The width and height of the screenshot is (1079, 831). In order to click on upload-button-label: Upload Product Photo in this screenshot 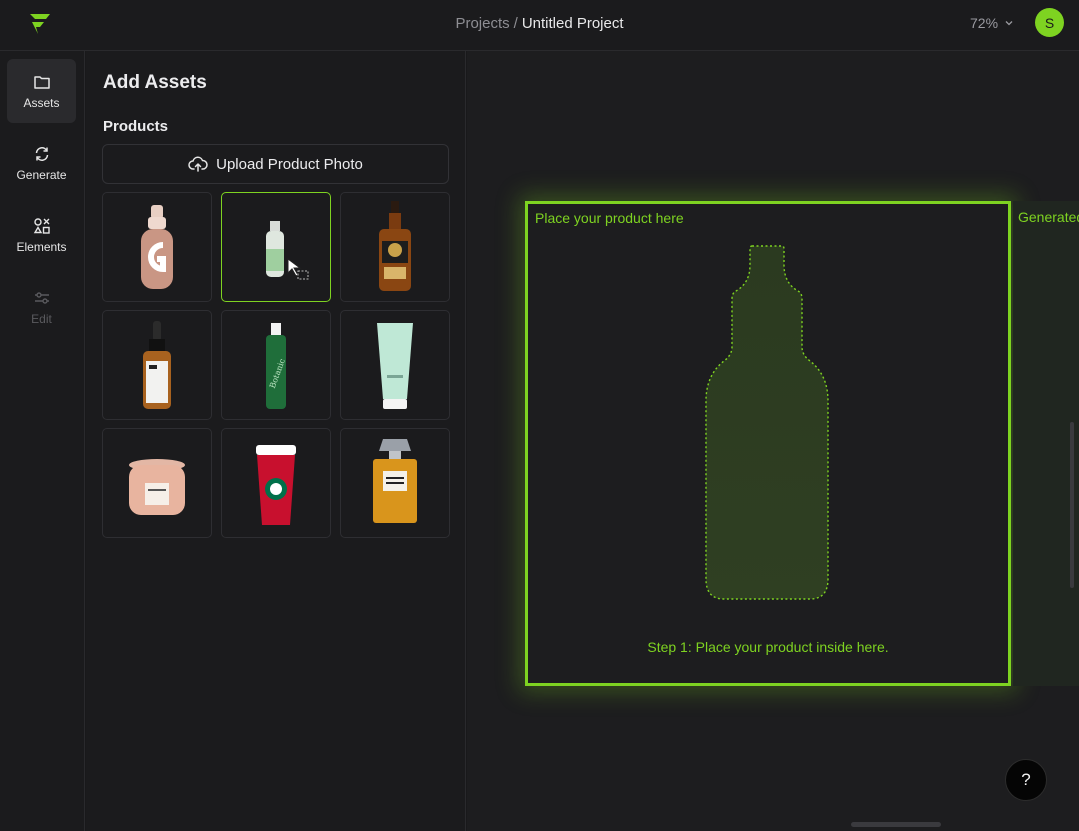, I will do `click(289, 164)`.